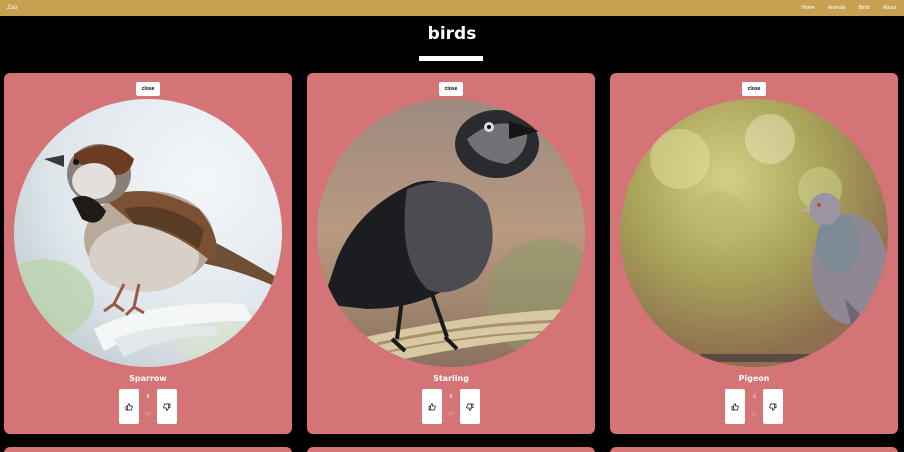 The width and height of the screenshot is (904, 452). What do you see at coordinates (807, 8) in the screenshot?
I see `nav-link-home: Home` at bounding box center [807, 8].